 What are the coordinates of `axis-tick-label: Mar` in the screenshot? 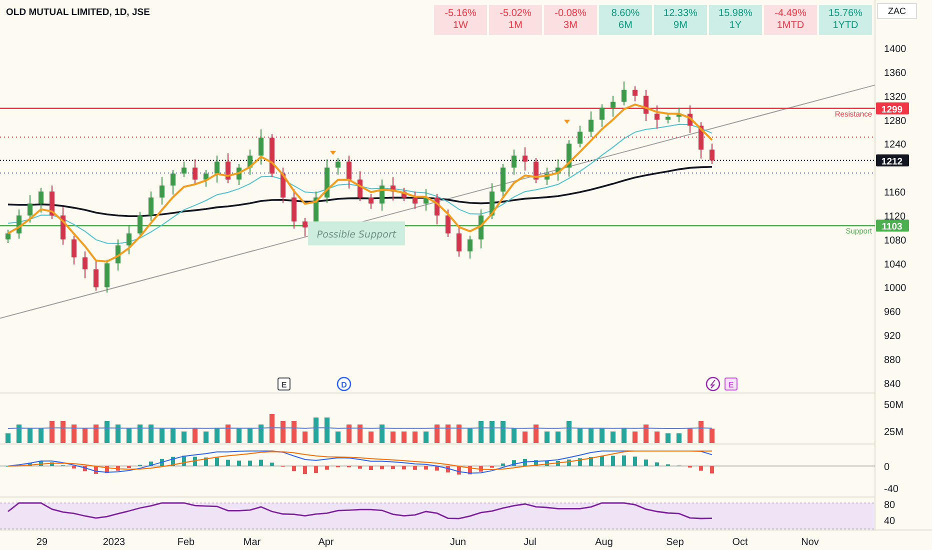 It's located at (252, 542).